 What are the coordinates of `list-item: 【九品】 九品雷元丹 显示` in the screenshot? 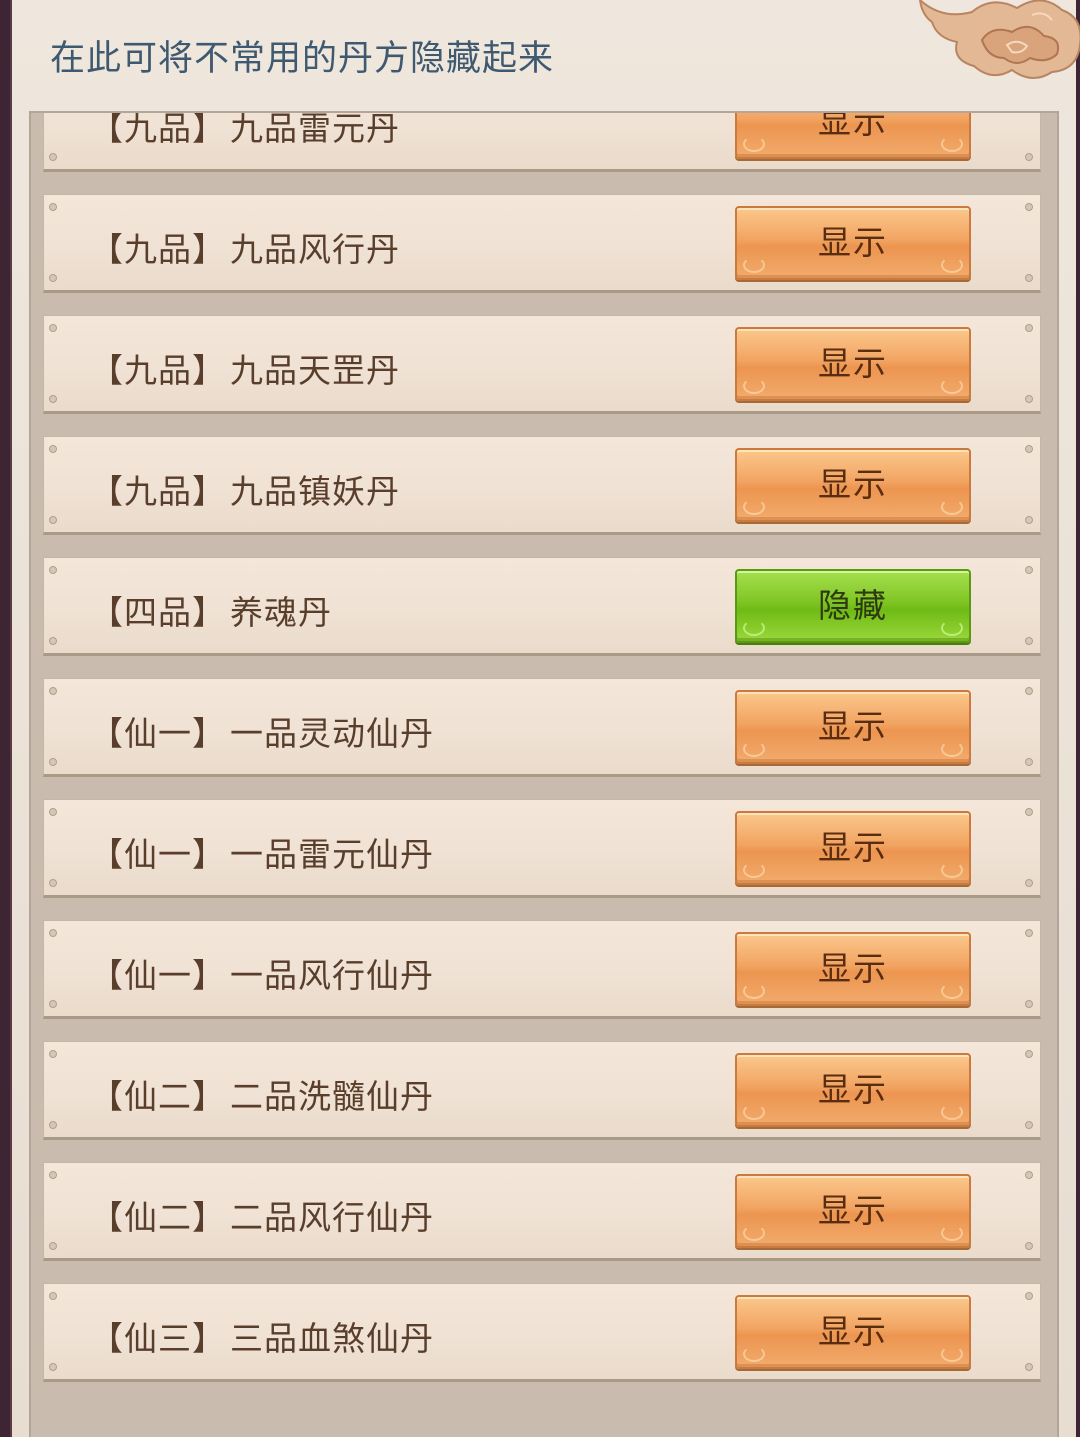 It's located at (542, 141).